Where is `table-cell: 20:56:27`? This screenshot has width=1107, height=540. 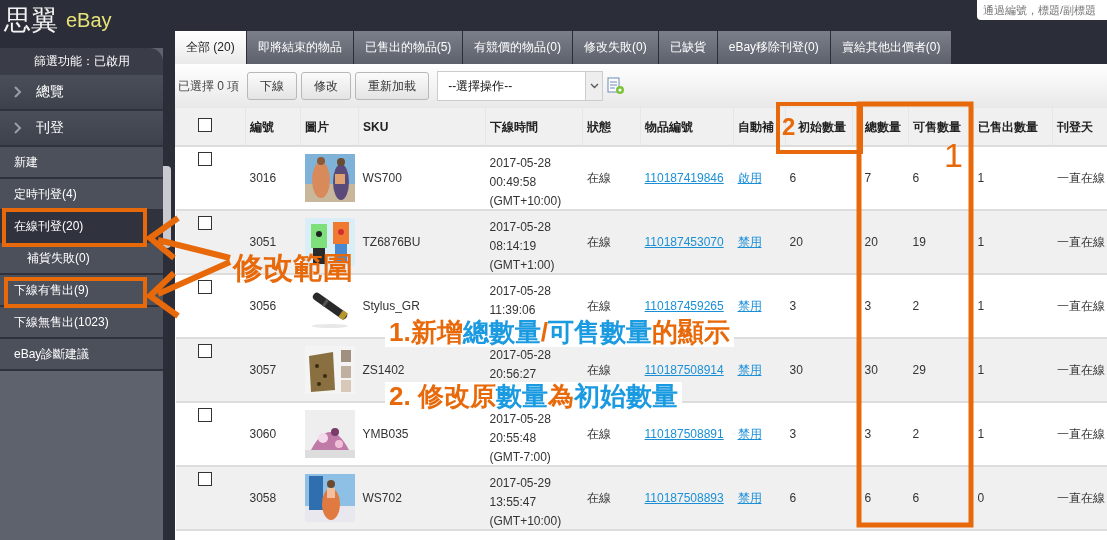 table-cell: 20:56:27 is located at coordinates (513, 374).